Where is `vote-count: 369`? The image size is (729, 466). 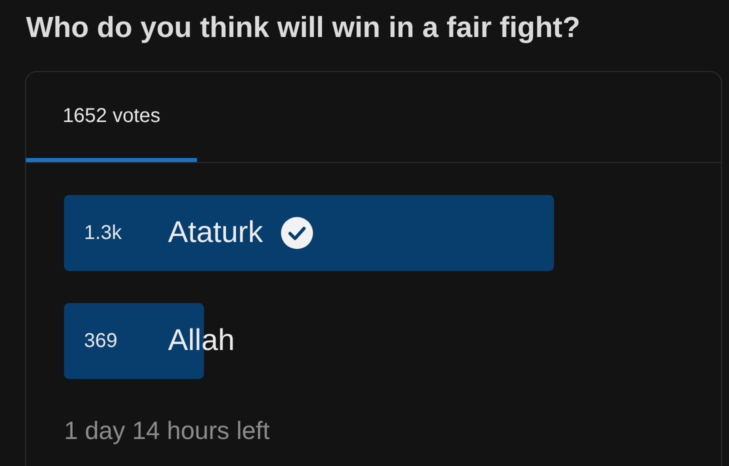
vote-count: 369 is located at coordinates (100, 341).